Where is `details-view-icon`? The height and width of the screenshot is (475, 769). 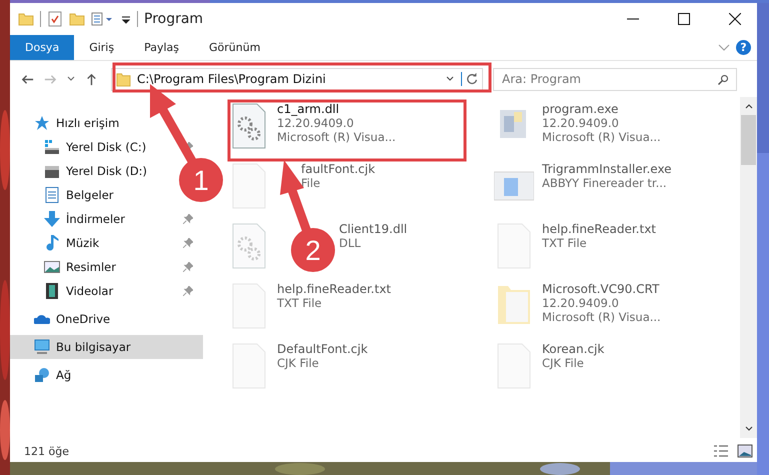
details-view-icon is located at coordinates (721, 451).